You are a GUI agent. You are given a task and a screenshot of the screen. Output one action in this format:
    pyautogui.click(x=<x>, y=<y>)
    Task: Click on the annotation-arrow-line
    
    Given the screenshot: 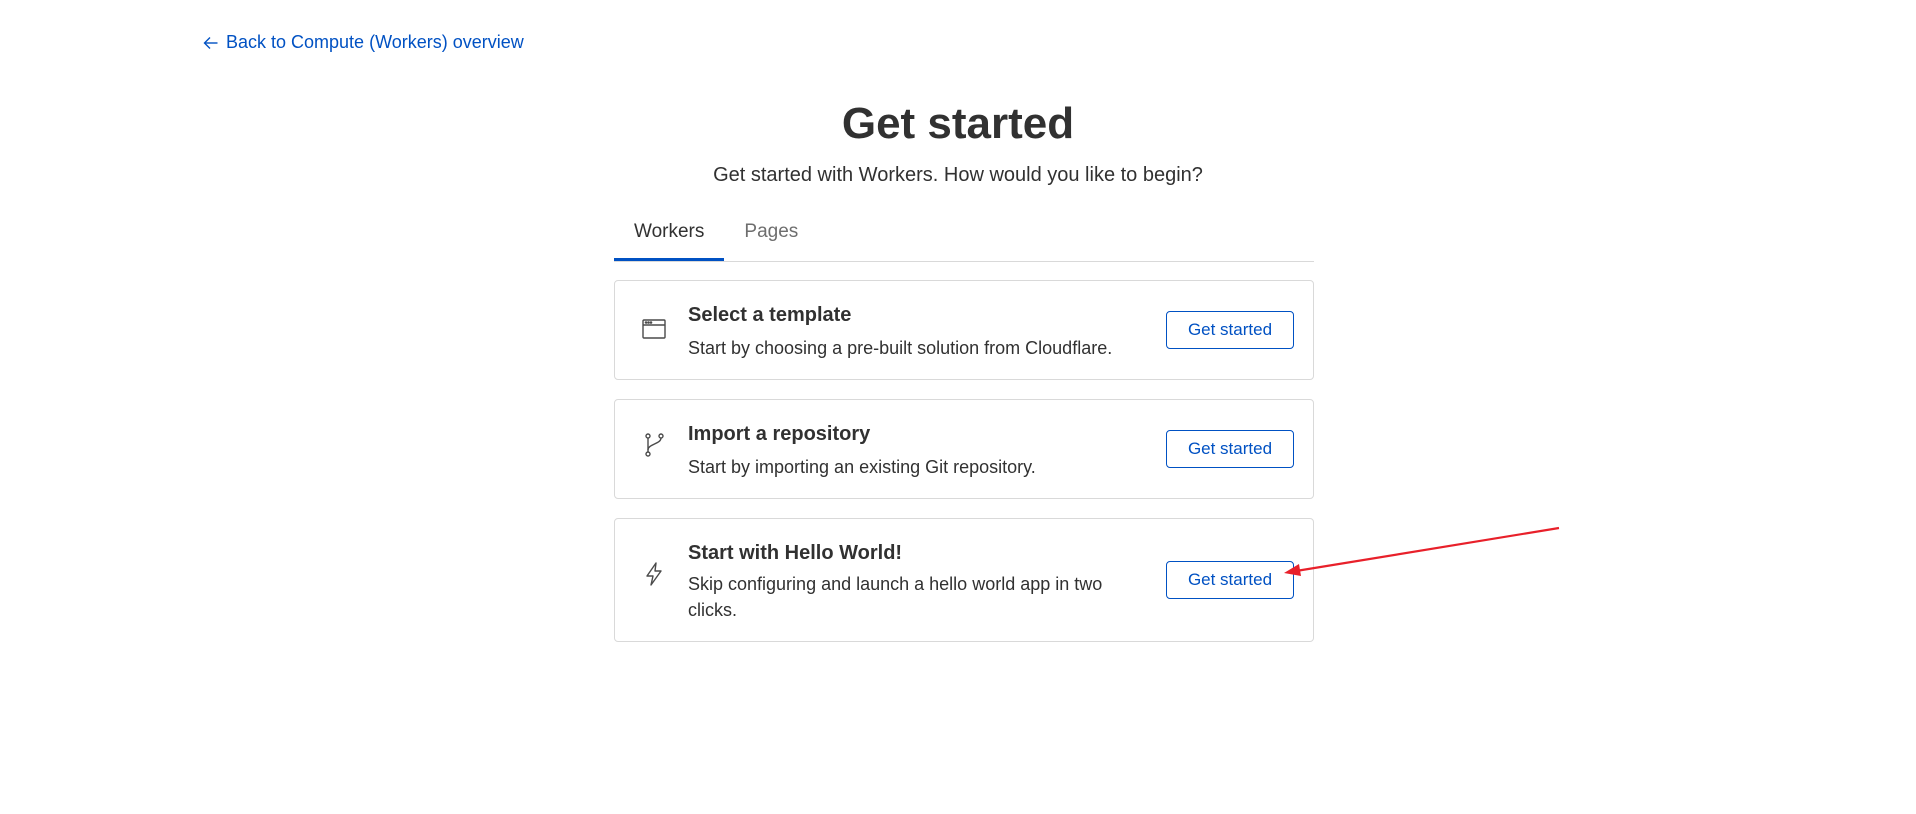 What is the action you would take?
    pyautogui.click(x=1427, y=549)
    